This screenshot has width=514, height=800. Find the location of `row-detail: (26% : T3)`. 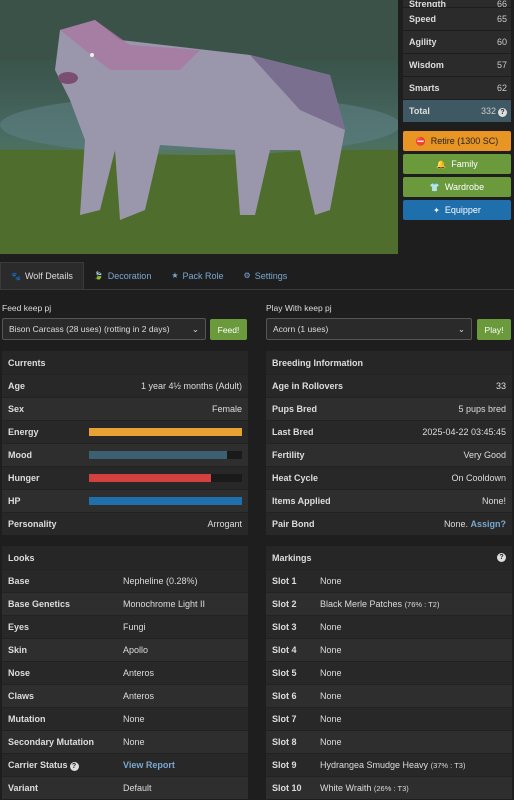

row-detail: (26% : T3) is located at coordinates (391, 788).